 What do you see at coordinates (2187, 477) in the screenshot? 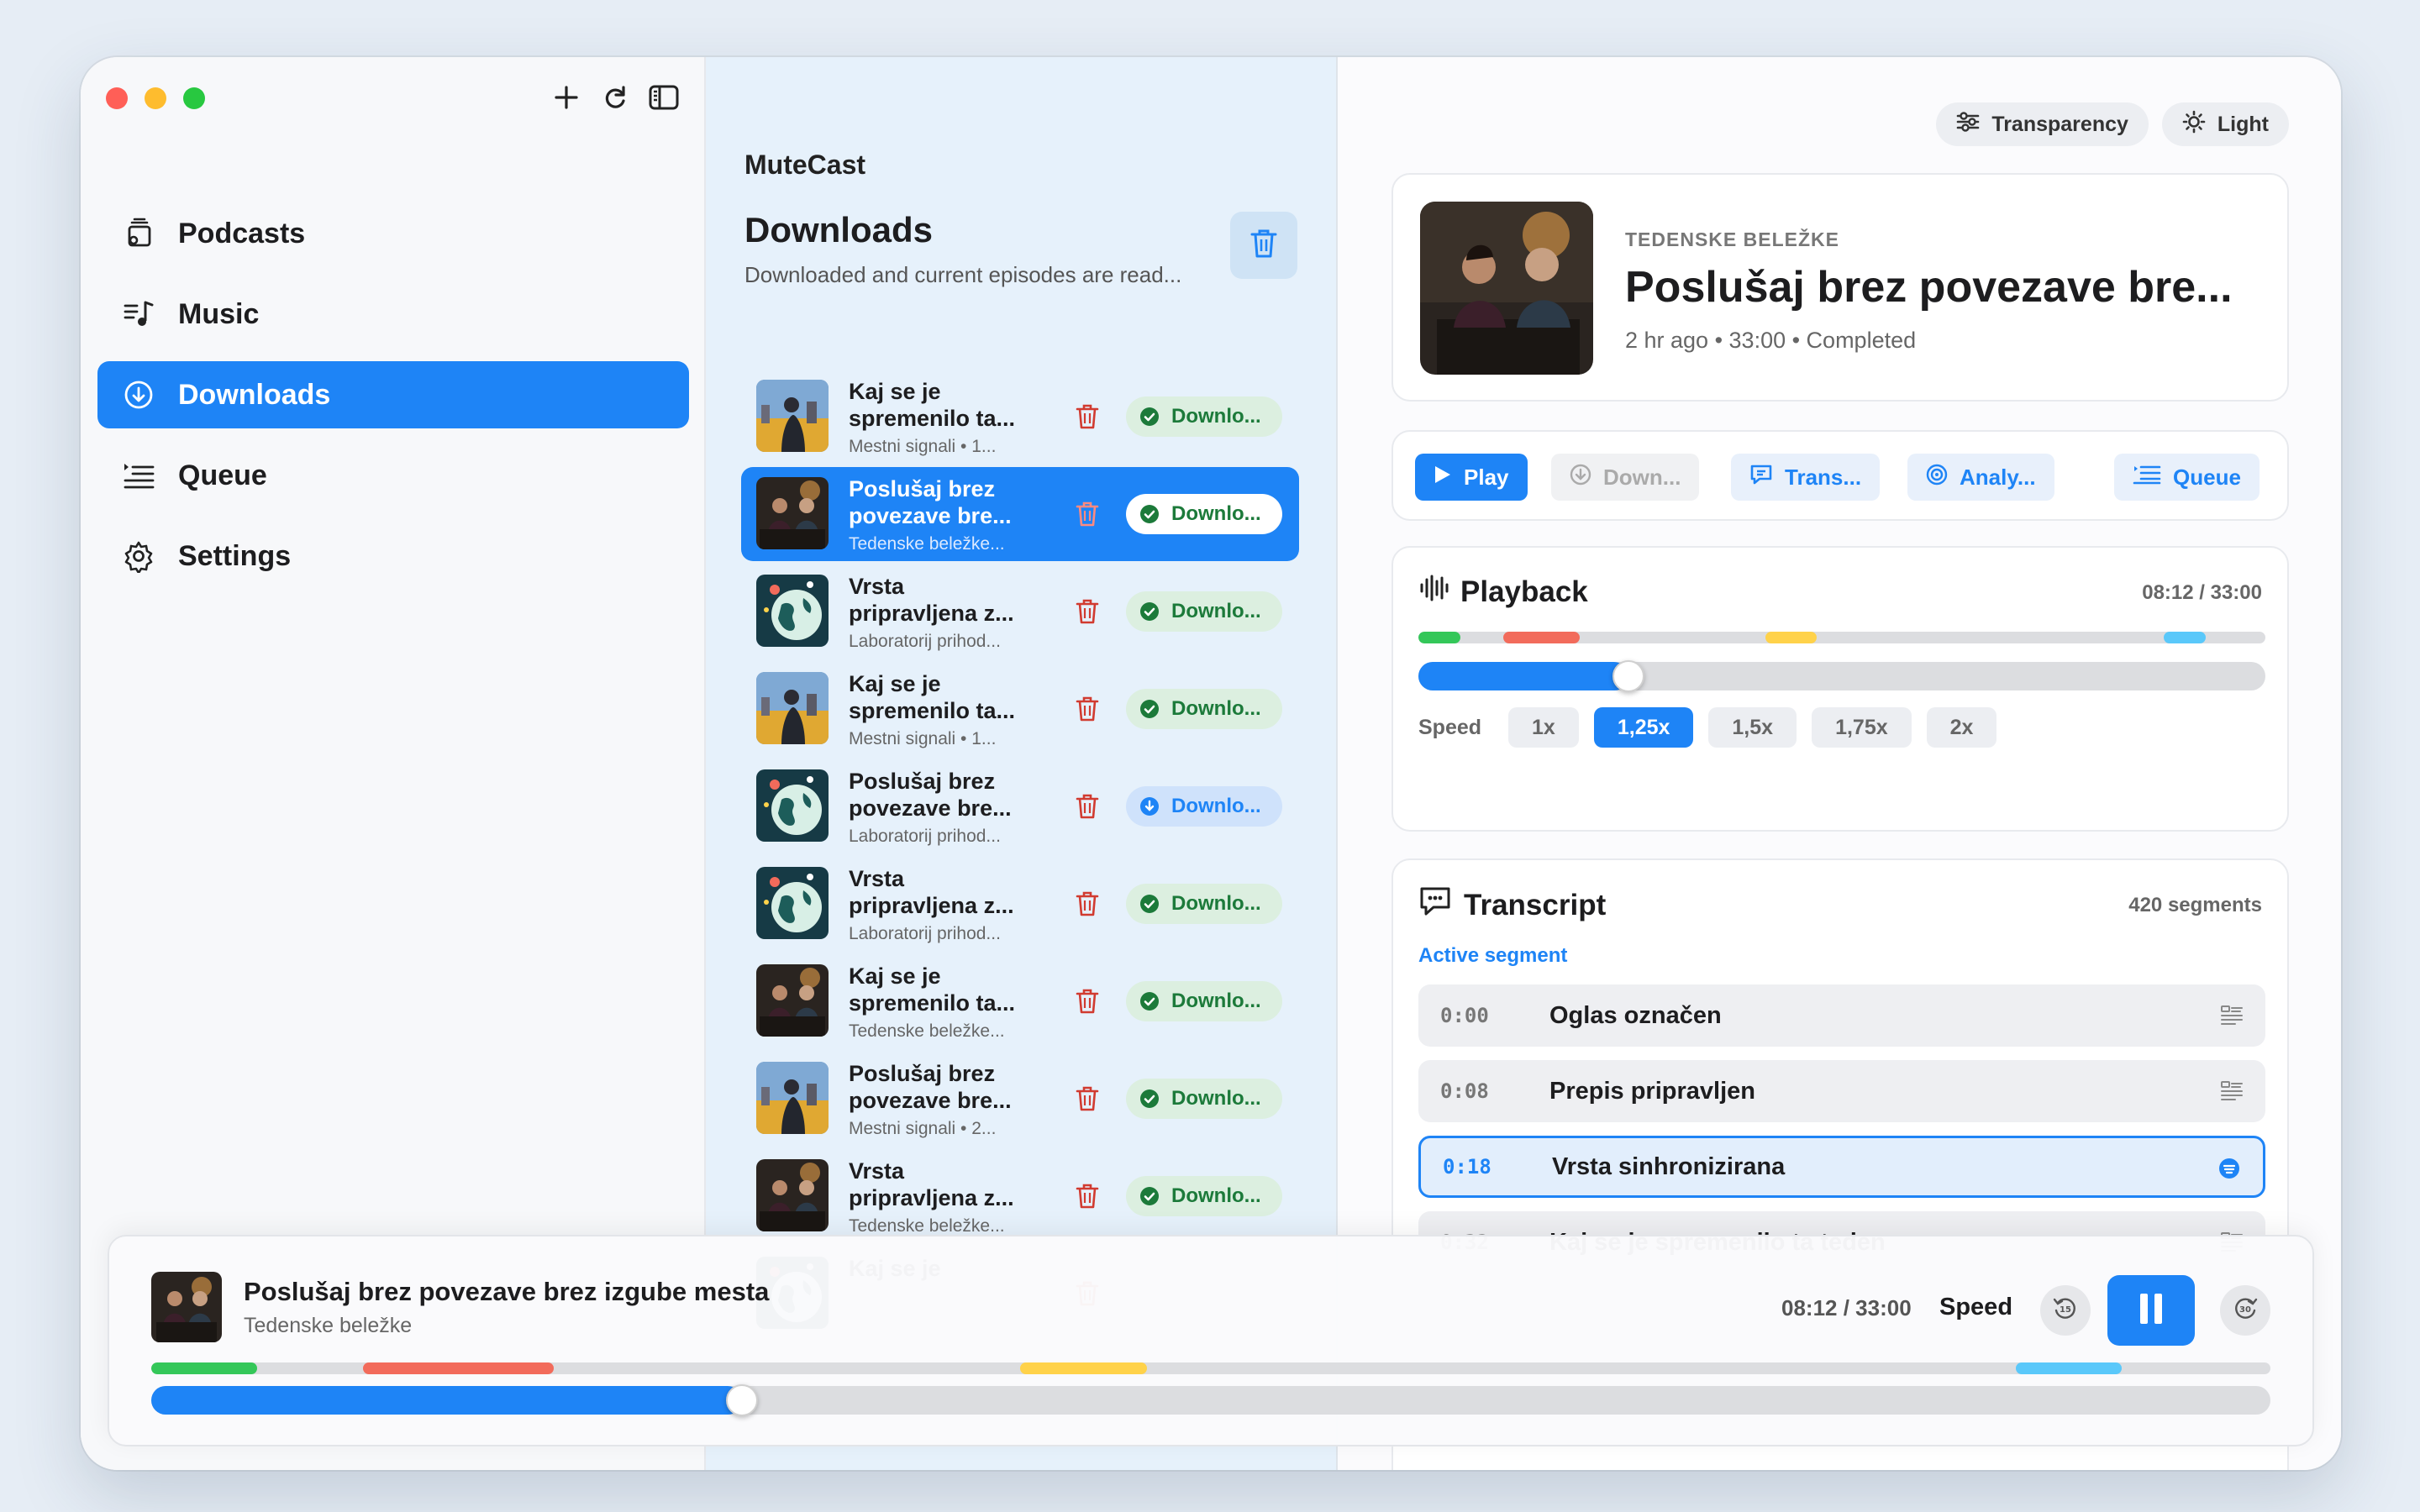
I see `queue-button: Queue` at bounding box center [2187, 477].